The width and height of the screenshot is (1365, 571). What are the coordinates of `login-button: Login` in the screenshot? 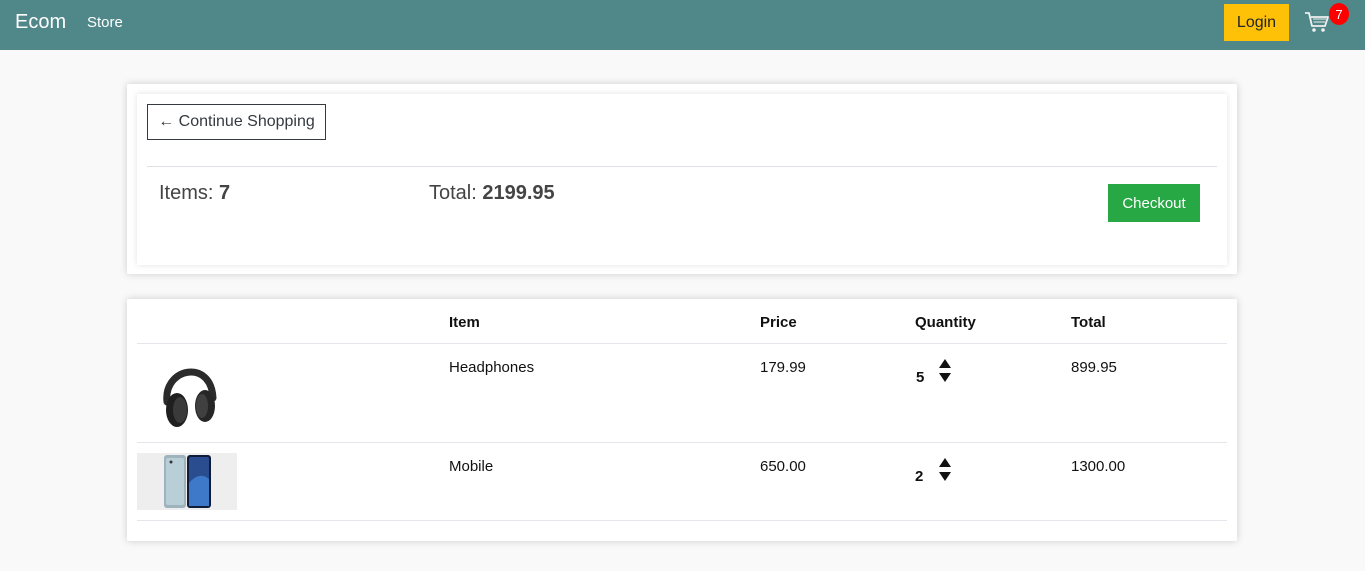 It's located at (1256, 22).